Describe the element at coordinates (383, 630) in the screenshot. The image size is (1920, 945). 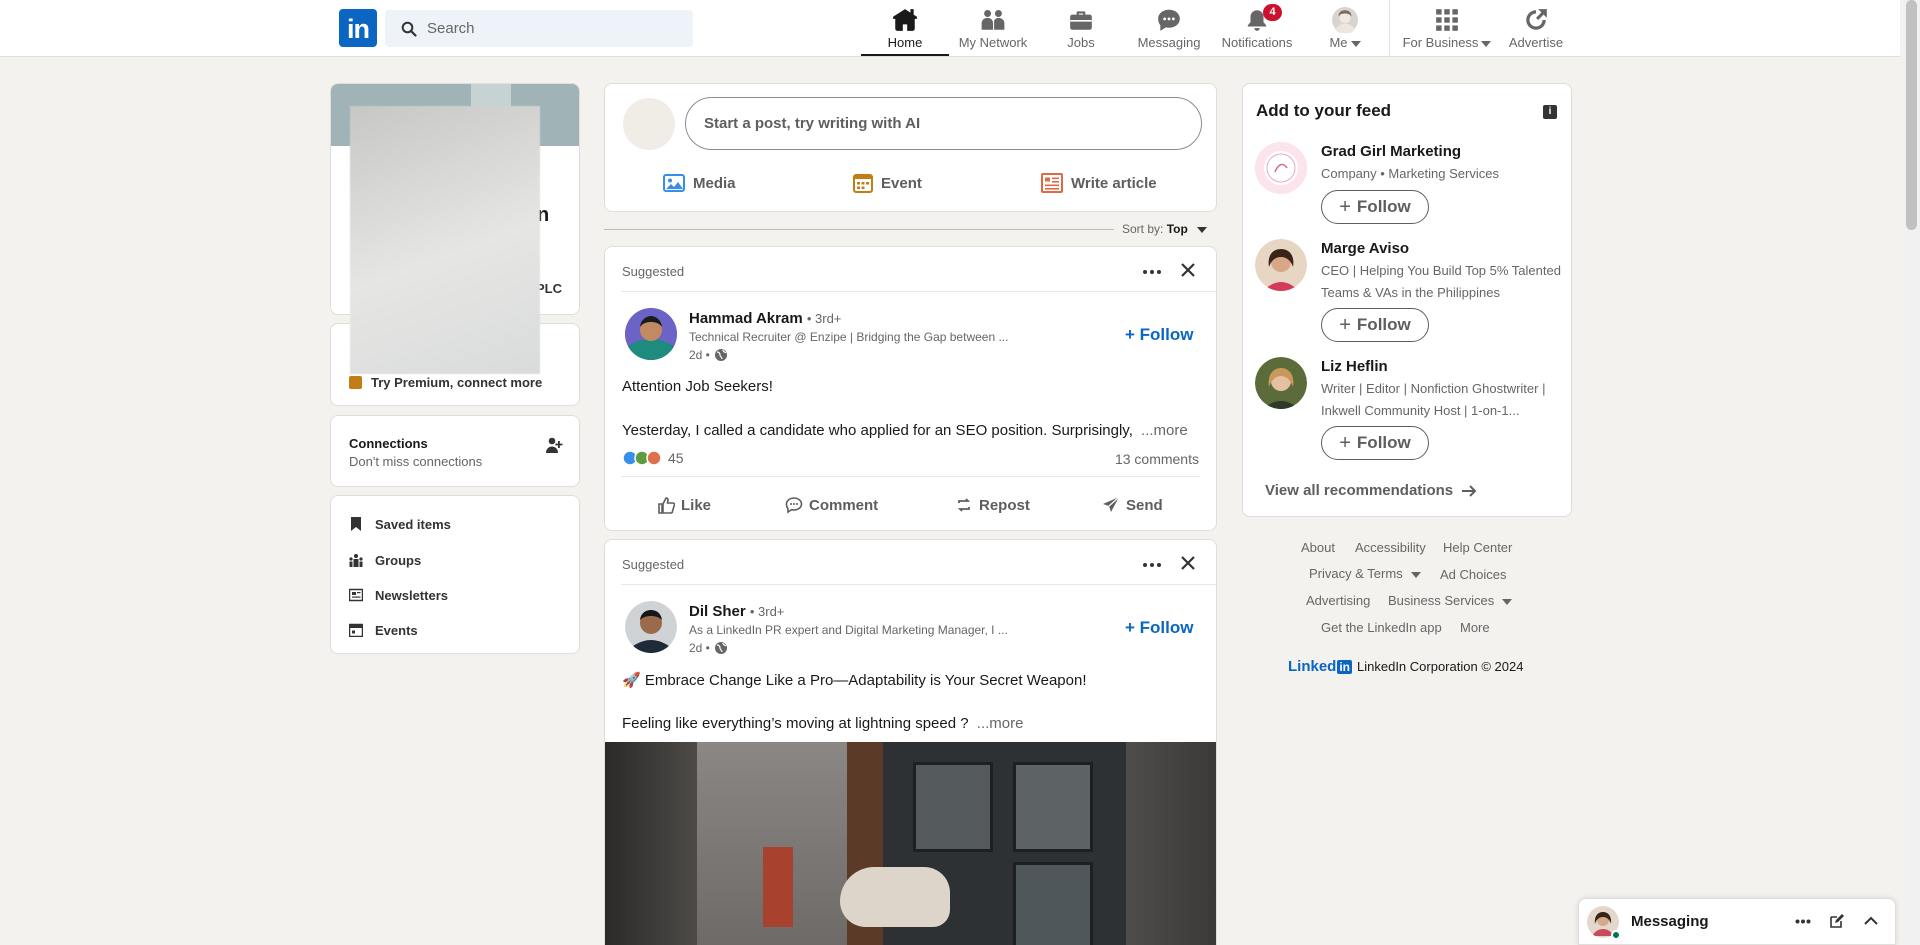
I see `events-link: Events` at that location.